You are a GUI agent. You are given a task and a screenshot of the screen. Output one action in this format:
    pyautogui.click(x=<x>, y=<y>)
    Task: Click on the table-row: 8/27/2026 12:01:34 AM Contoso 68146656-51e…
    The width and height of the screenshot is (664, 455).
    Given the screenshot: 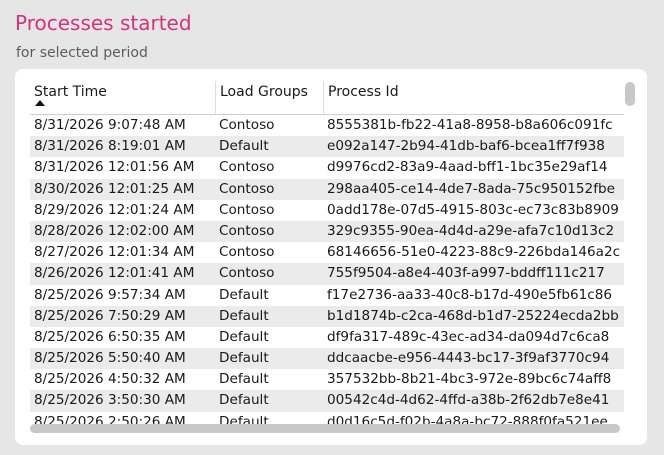 What is the action you would take?
    pyautogui.click(x=327, y=253)
    